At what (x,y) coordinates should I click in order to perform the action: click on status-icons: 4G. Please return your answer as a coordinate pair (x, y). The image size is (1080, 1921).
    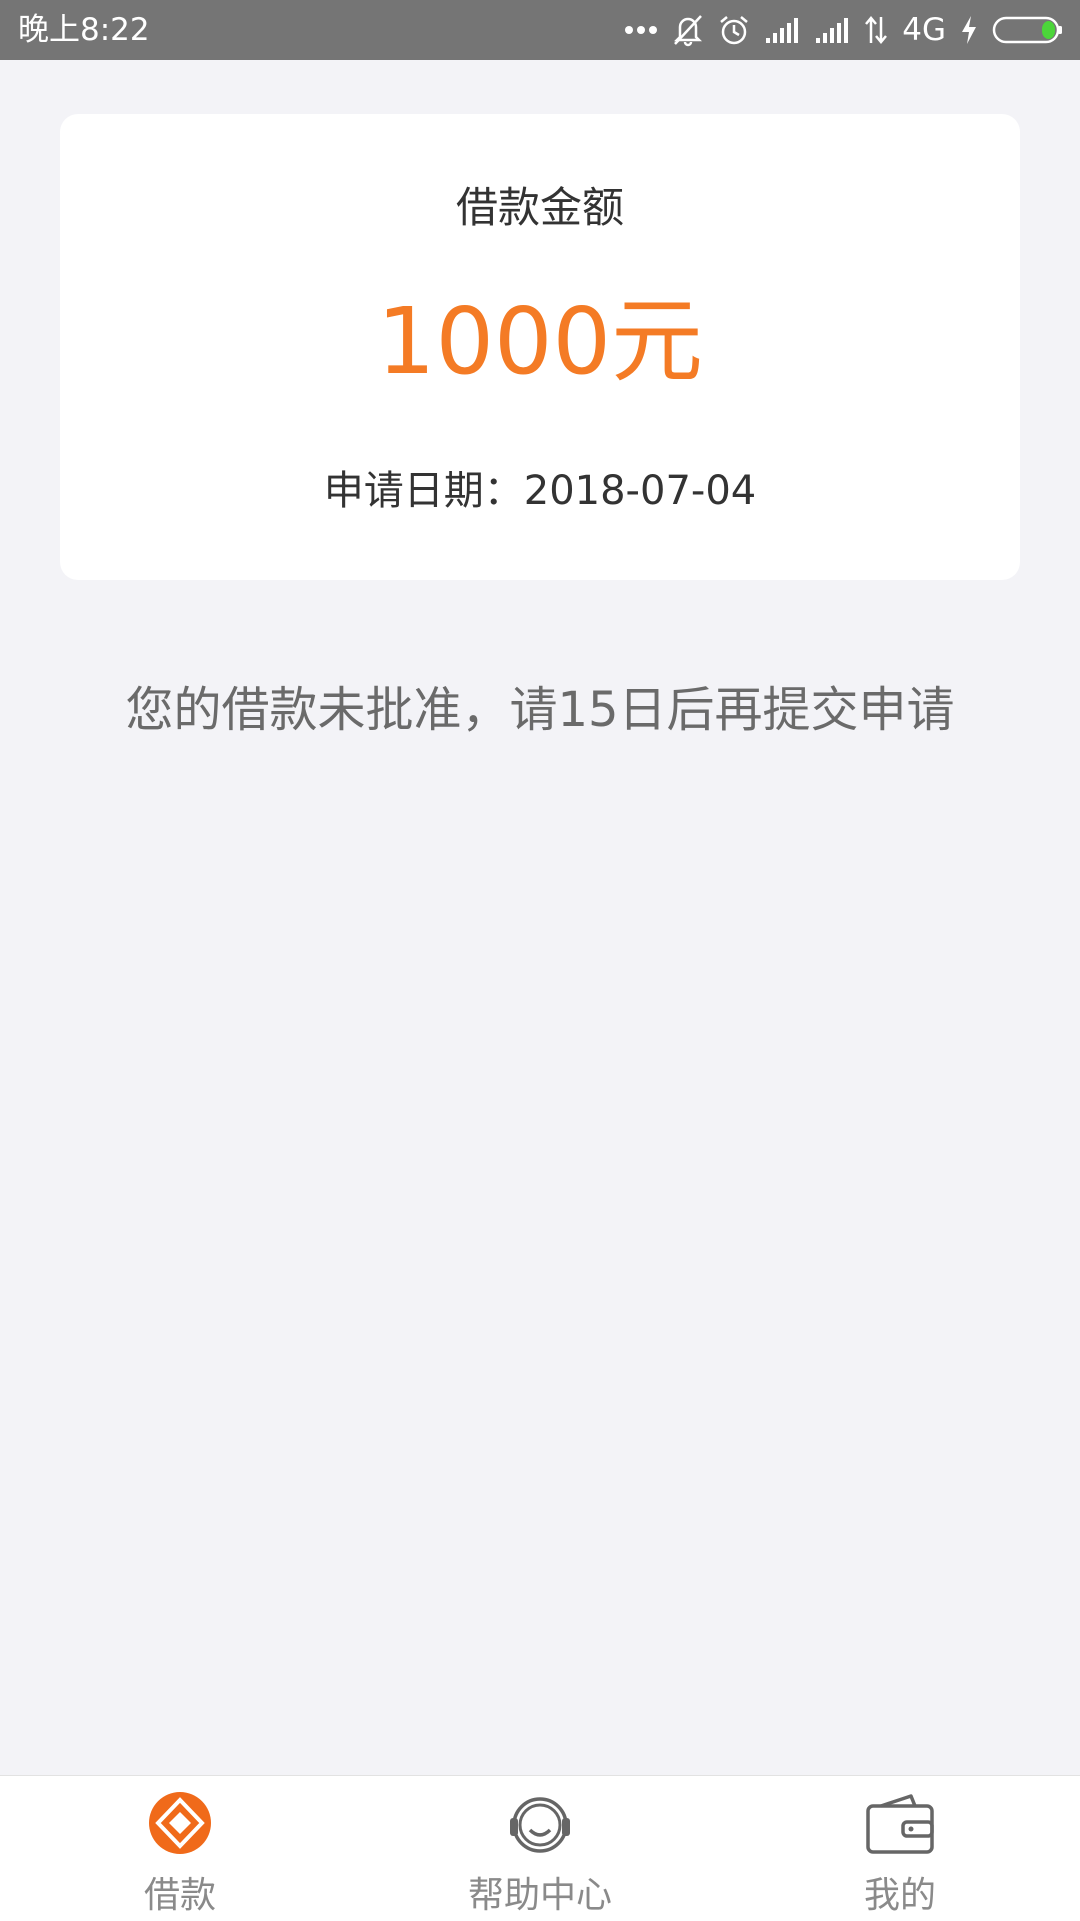
    Looking at the image, I should click on (844, 30).